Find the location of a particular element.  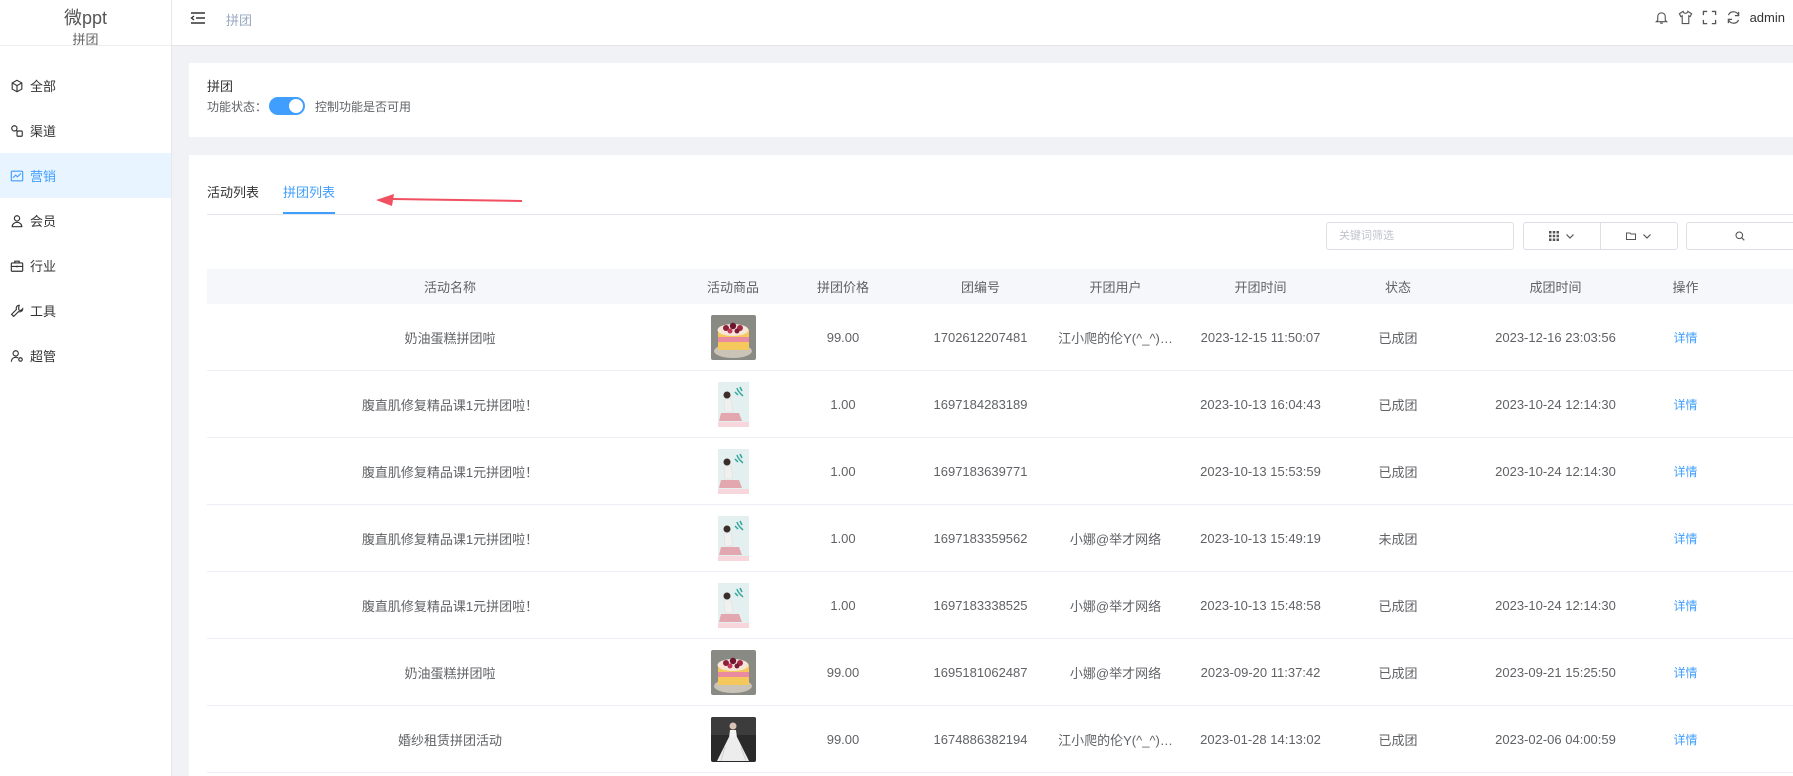

tabs: 活动列表 拼团列表 is located at coordinates (1000, 198).